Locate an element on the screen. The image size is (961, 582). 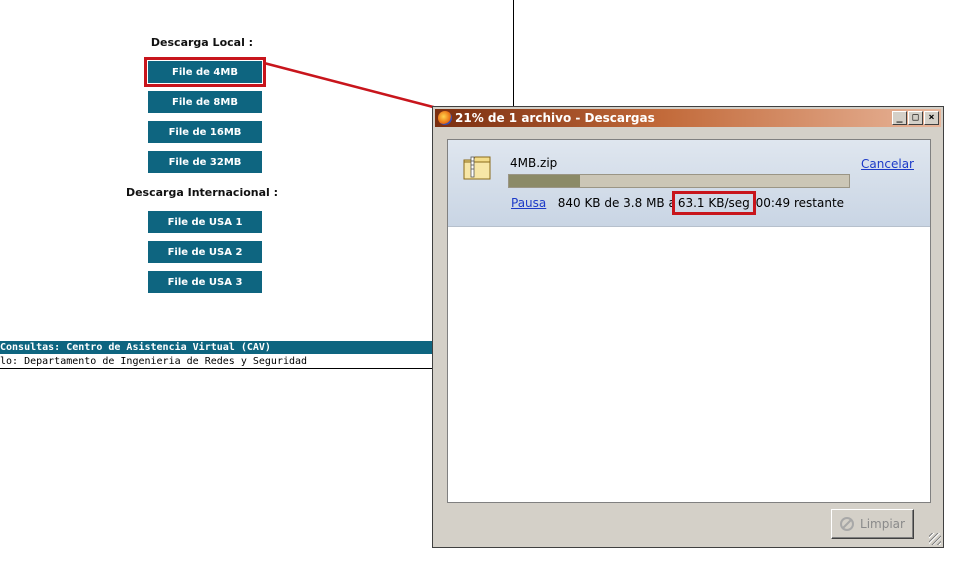
file-8mb-button: File de 8MB is located at coordinates (205, 102).